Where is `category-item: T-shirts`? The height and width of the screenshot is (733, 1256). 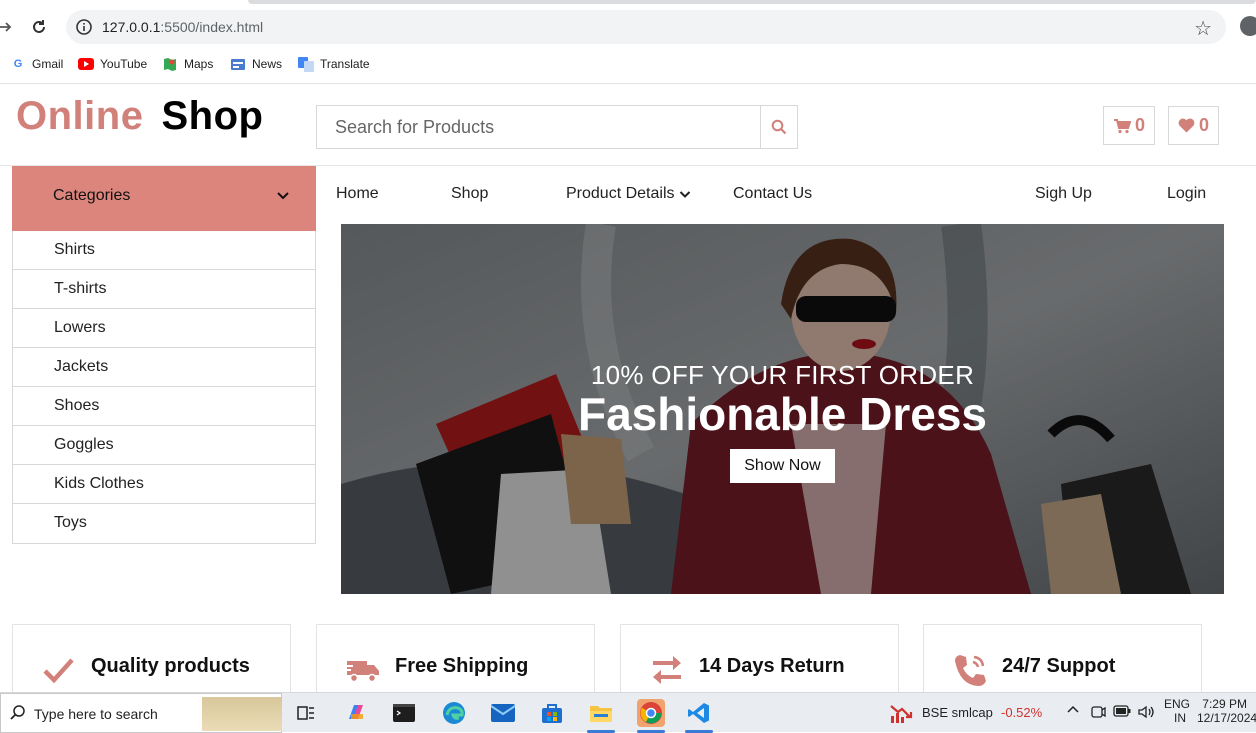
category-item: T-shirts is located at coordinates (164, 289).